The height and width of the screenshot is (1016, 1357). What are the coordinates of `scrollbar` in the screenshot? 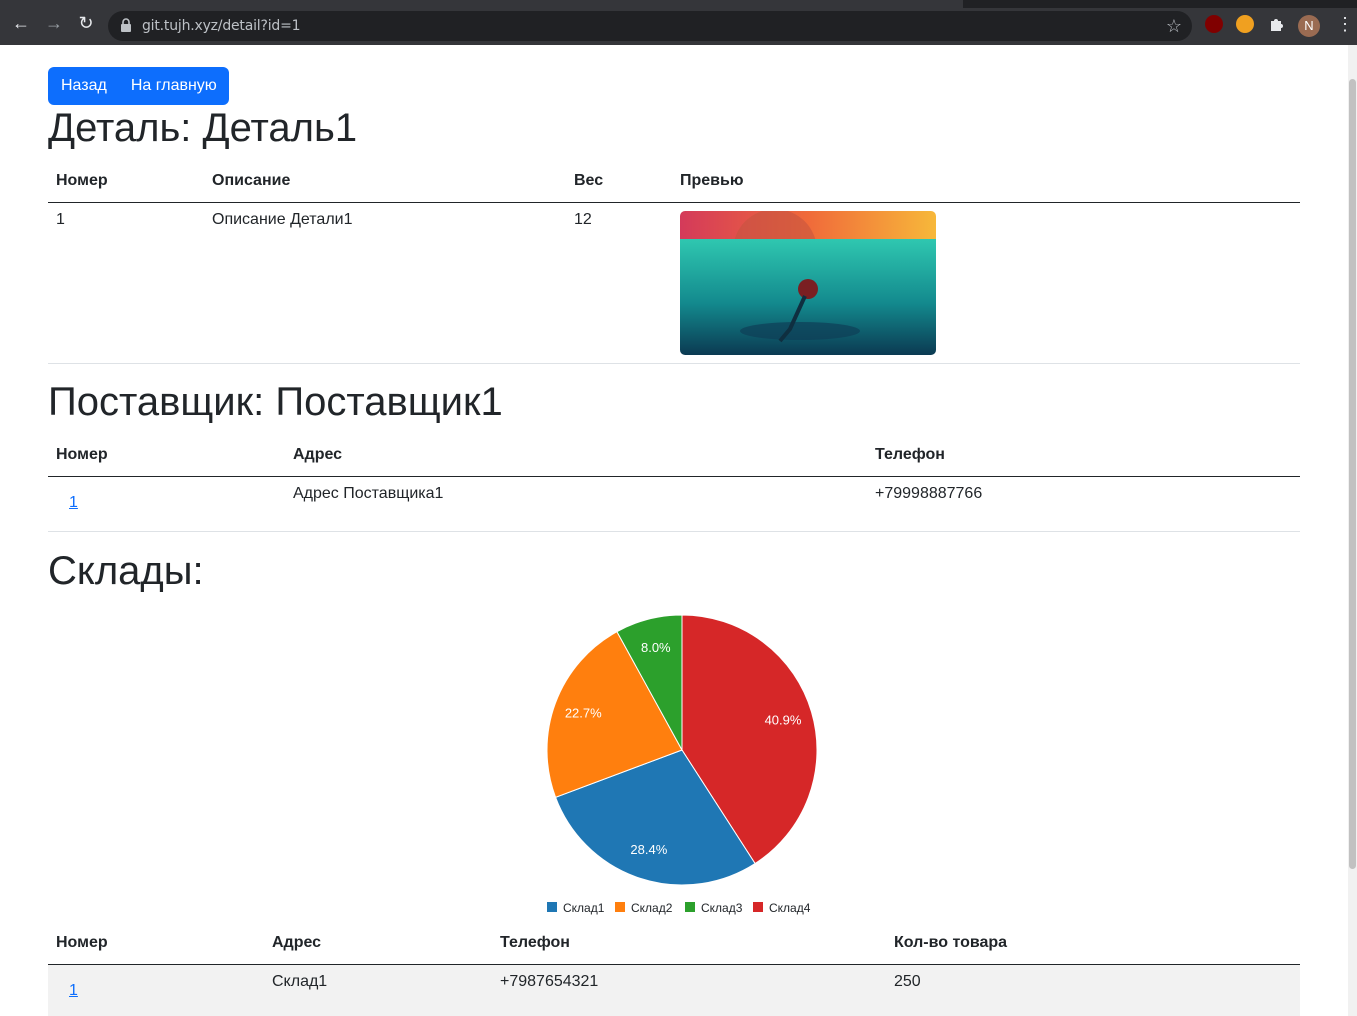 It's located at (1352, 530).